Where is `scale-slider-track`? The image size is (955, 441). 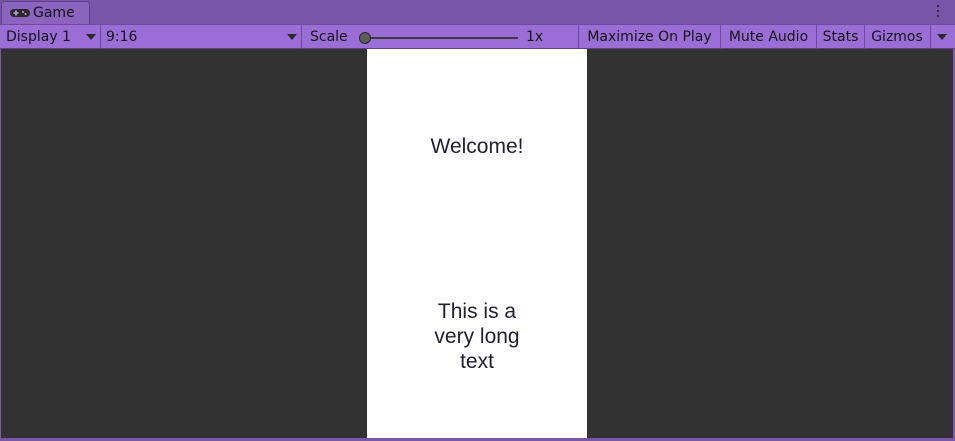
scale-slider-track is located at coordinates (442, 38).